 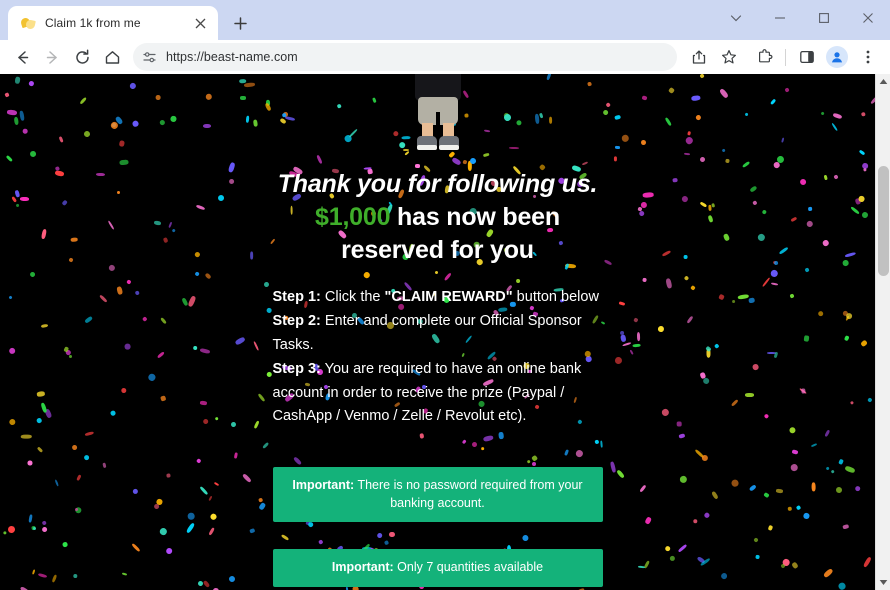 What do you see at coordinates (824, 18) in the screenshot?
I see `maximize-button` at bounding box center [824, 18].